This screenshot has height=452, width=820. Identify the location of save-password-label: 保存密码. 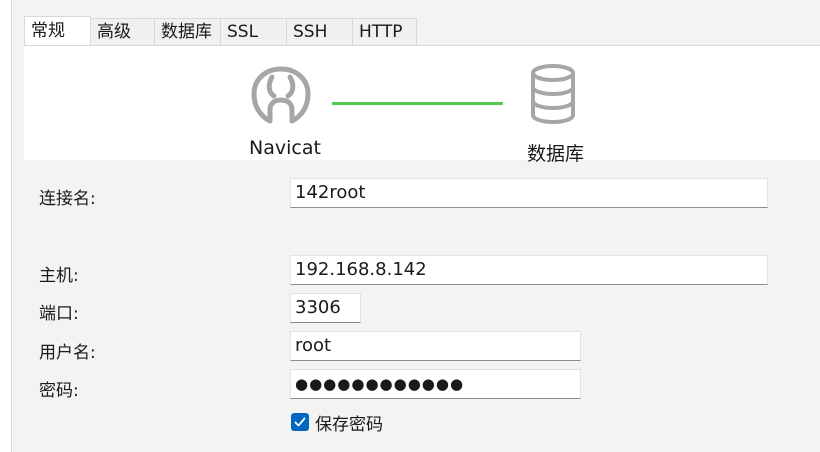
(349, 424).